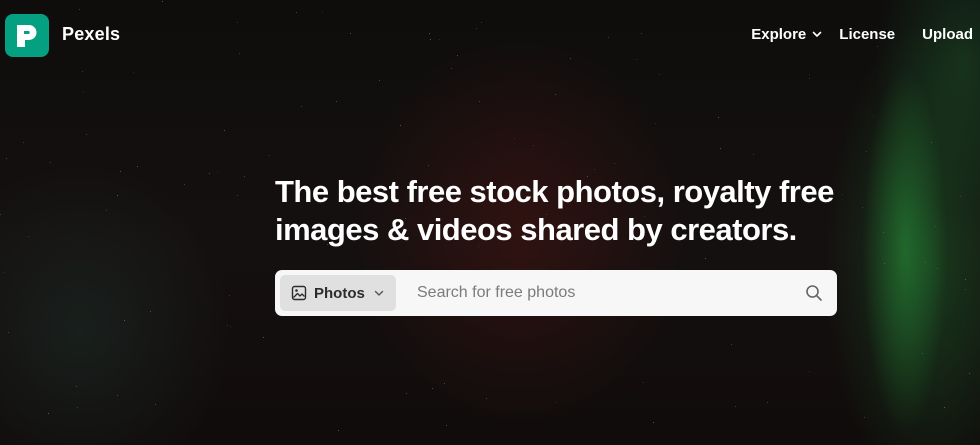 This screenshot has width=980, height=445. What do you see at coordinates (593, 293) in the screenshot?
I see `search-input` at bounding box center [593, 293].